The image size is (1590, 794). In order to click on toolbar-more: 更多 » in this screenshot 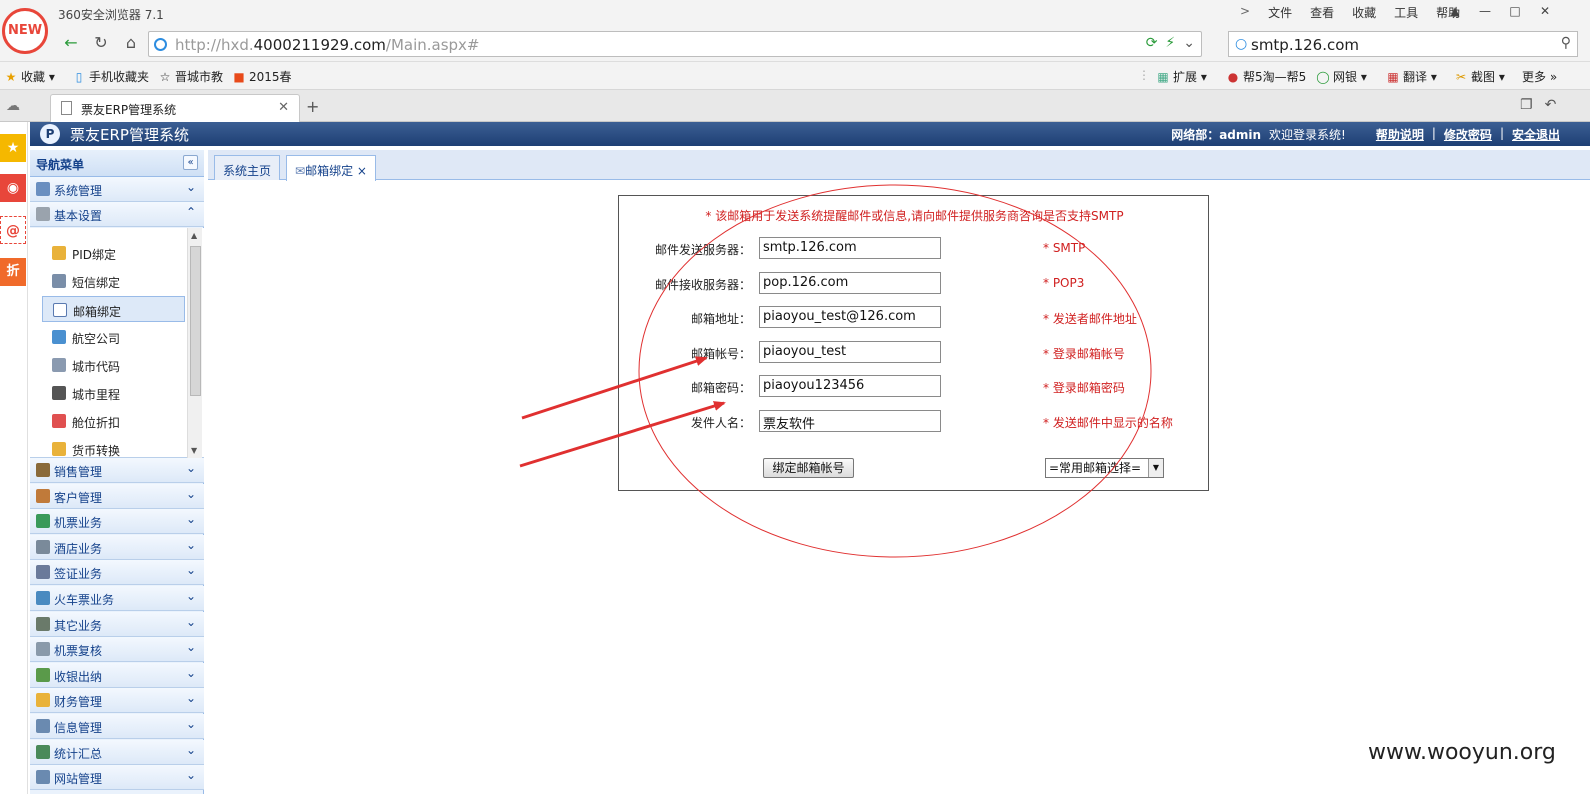, I will do `click(1539, 76)`.